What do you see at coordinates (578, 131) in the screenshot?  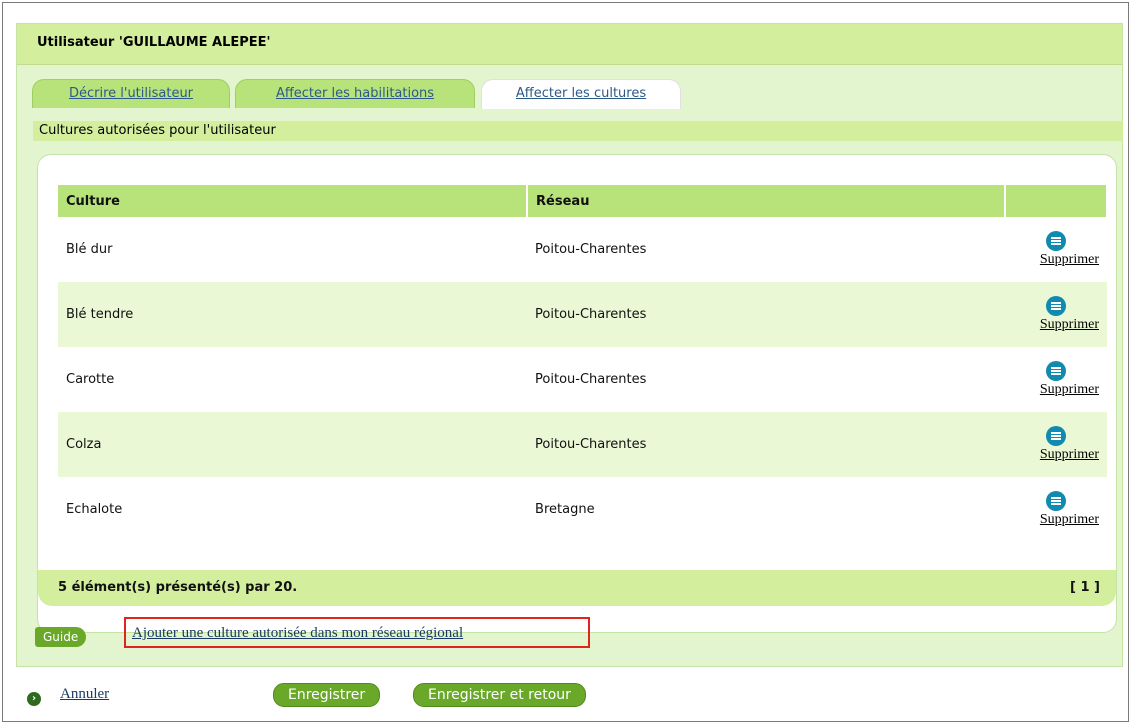 I see `section-title-bar: Cultures autorisées pour l'utilisateur` at bounding box center [578, 131].